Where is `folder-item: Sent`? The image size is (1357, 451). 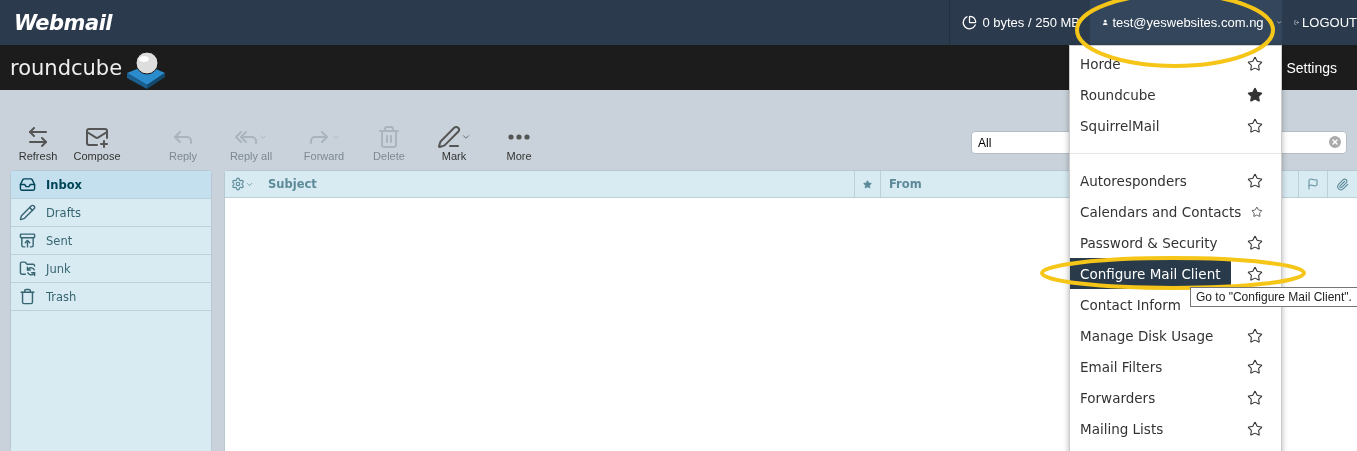 folder-item: Sent is located at coordinates (111, 241).